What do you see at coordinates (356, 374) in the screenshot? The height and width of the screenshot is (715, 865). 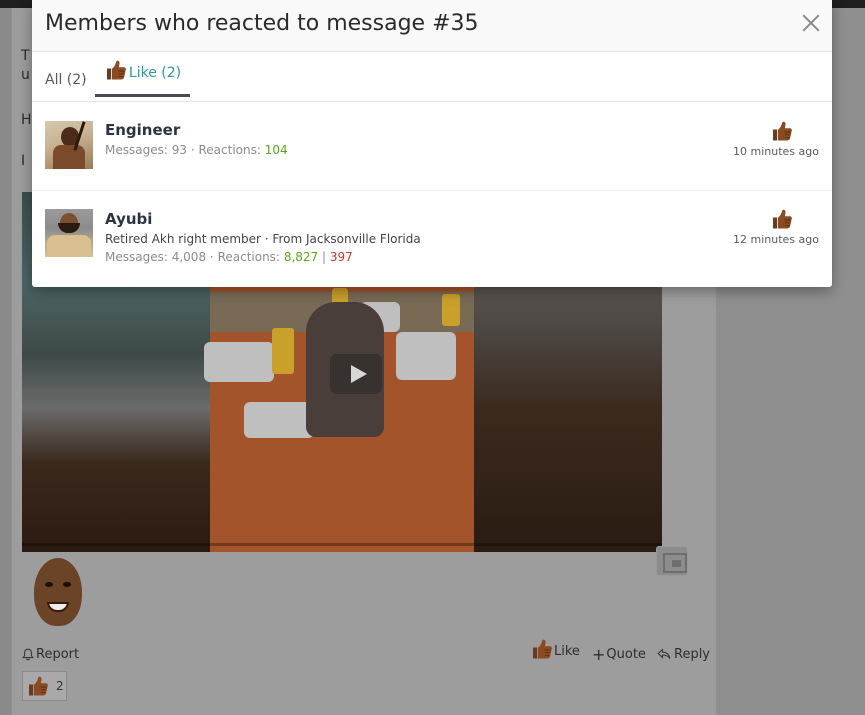 I see `play-icon` at bounding box center [356, 374].